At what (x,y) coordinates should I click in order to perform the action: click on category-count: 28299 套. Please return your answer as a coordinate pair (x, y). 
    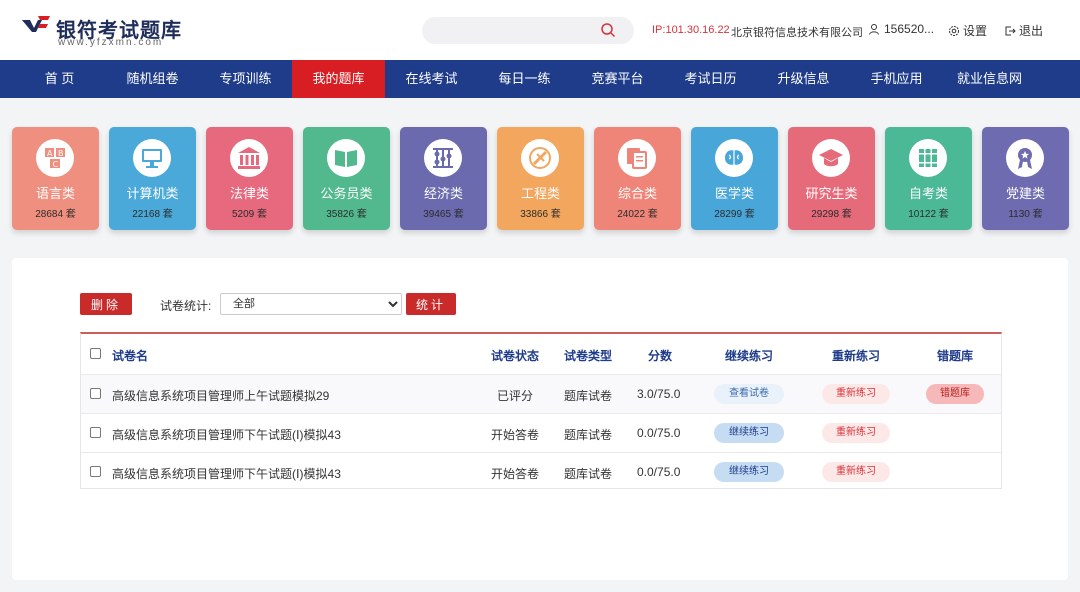
    Looking at the image, I should click on (734, 214).